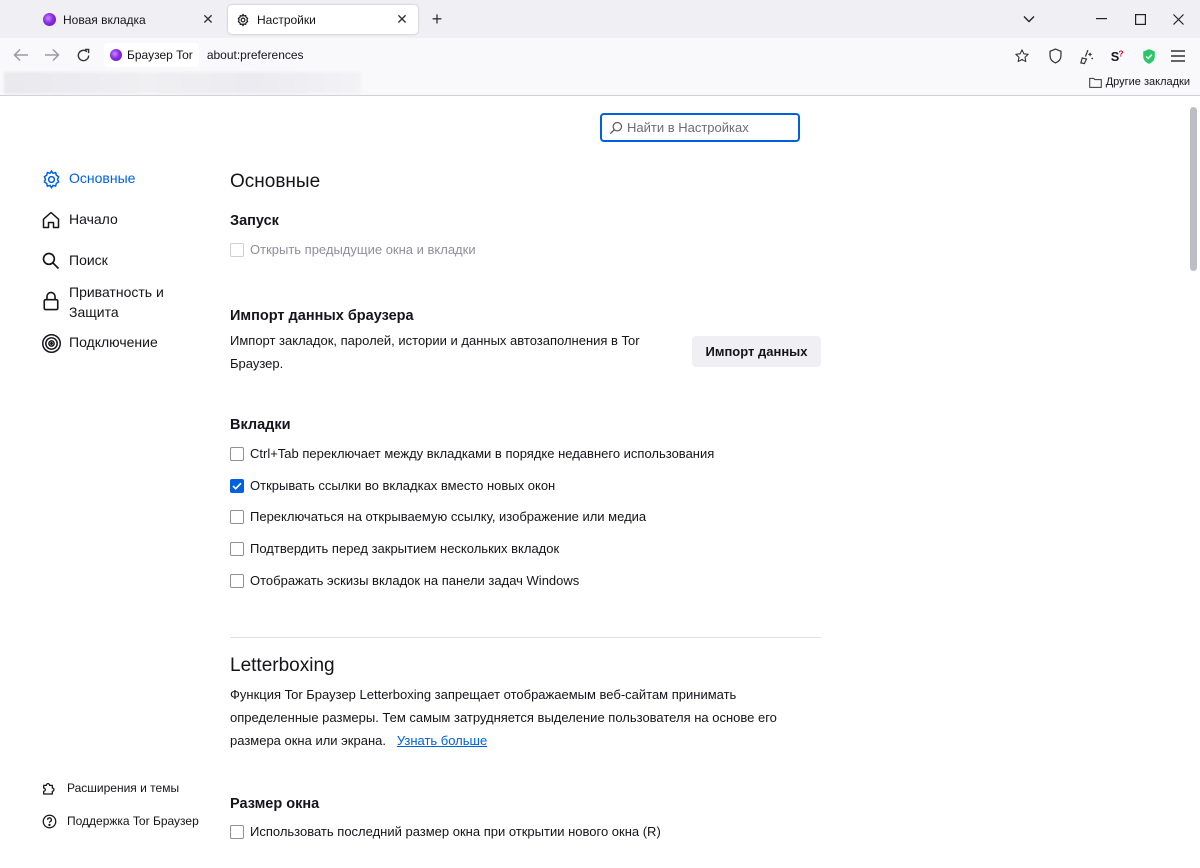 The width and height of the screenshot is (1200, 868). I want to click on checkbox-label: Открыть предыдущие окна и вкладки, so click(363, 249).